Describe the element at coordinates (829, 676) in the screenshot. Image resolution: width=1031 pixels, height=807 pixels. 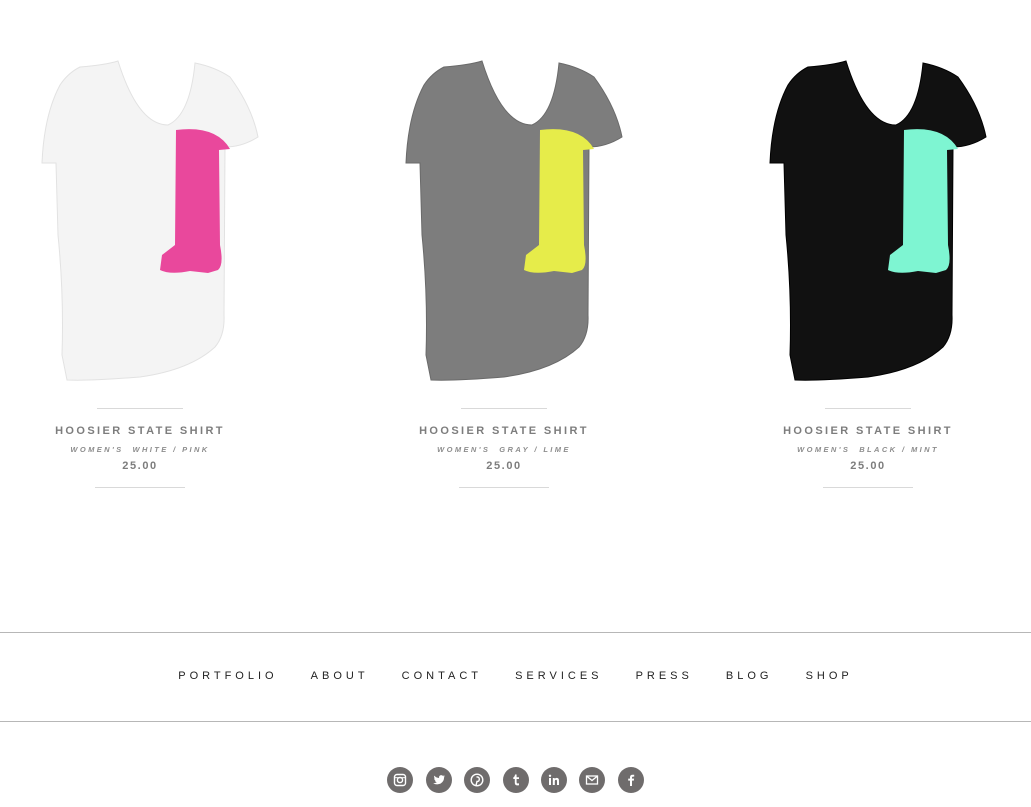
I see `nav-item-shop: SHOP` at that location.